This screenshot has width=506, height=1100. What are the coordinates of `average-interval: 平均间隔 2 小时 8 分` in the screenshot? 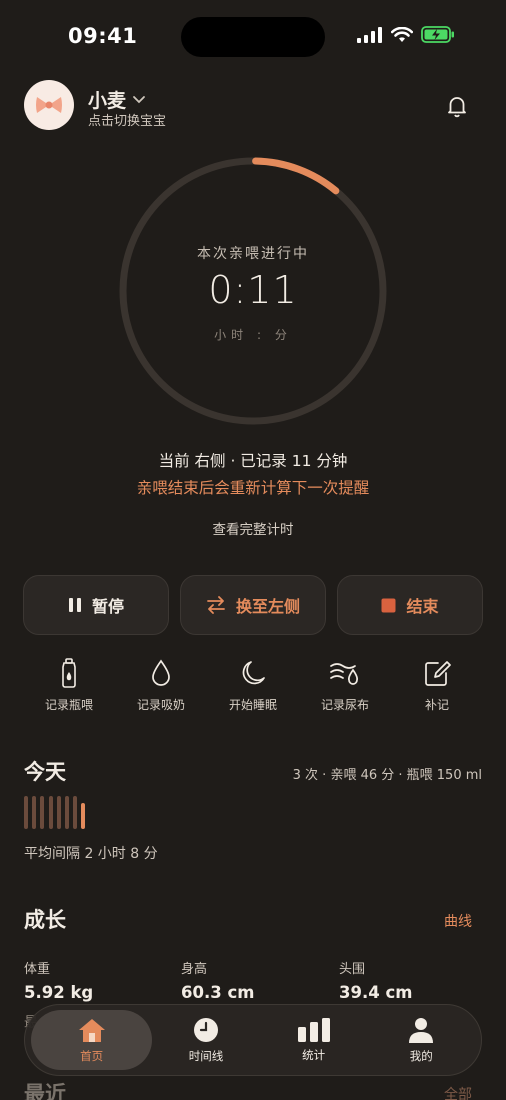 It's located at (91, 854).